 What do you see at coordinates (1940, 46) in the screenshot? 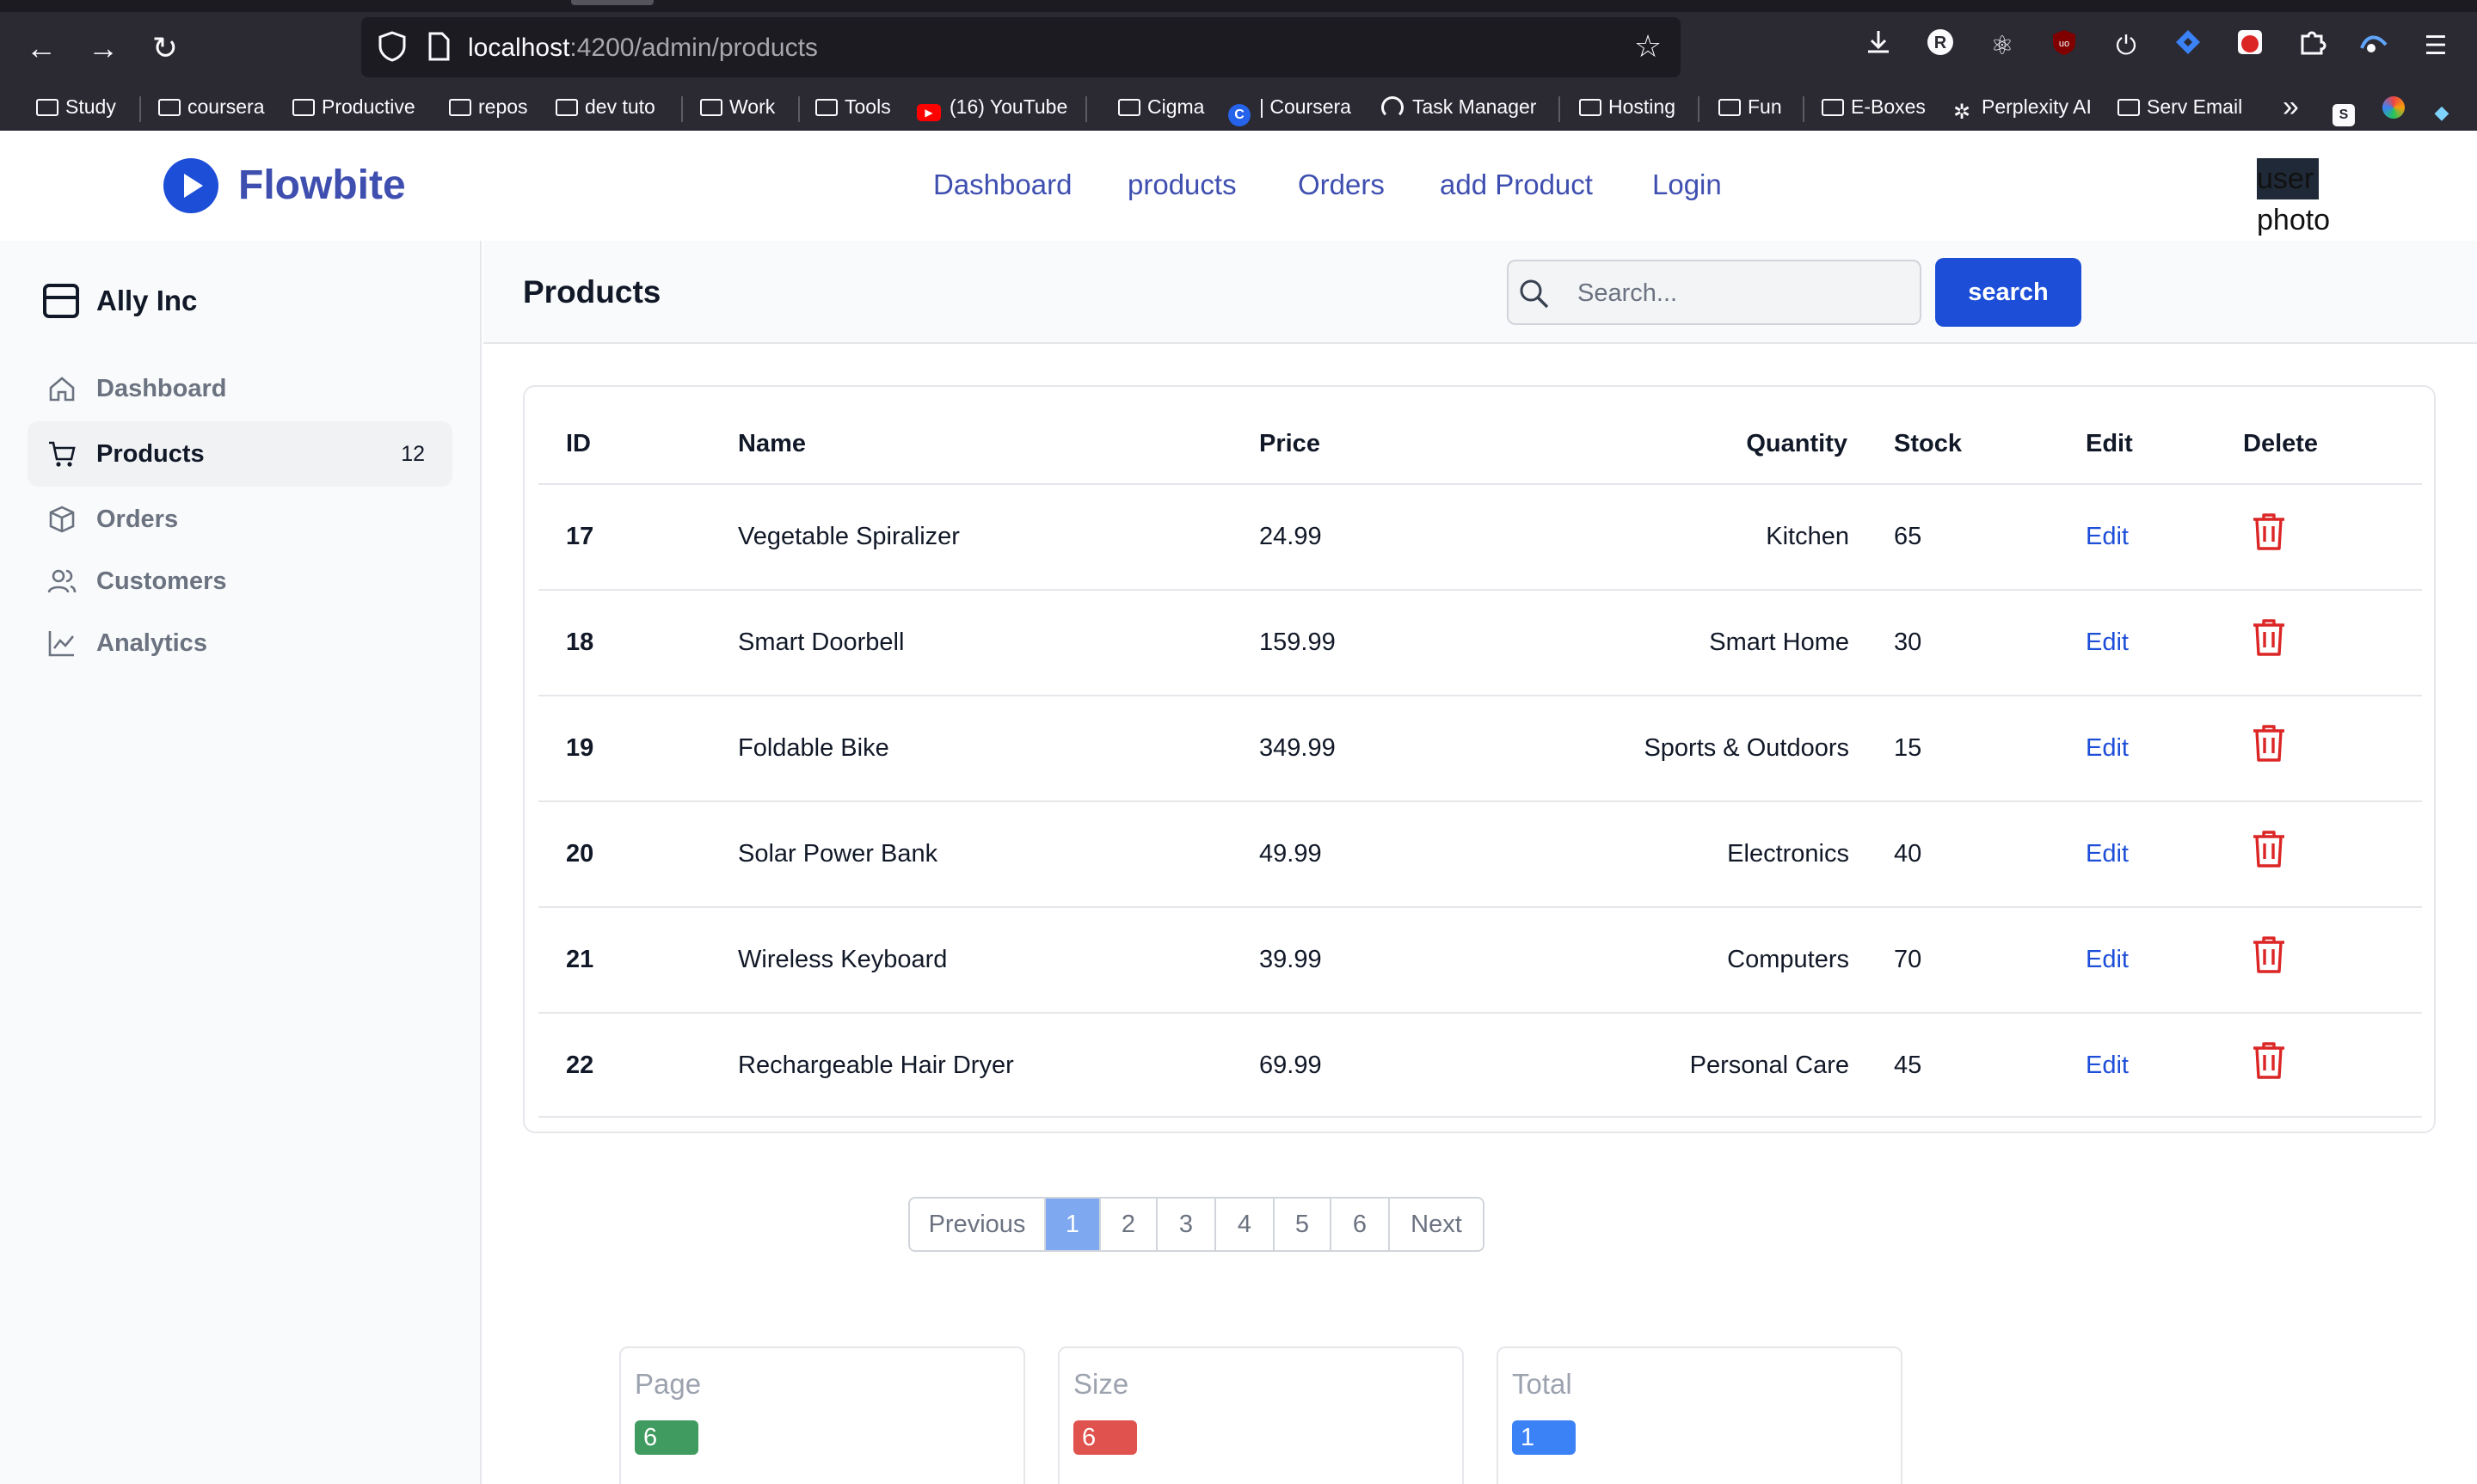
I see `r-extension-icon: R` at bounding box center [1940, 46].